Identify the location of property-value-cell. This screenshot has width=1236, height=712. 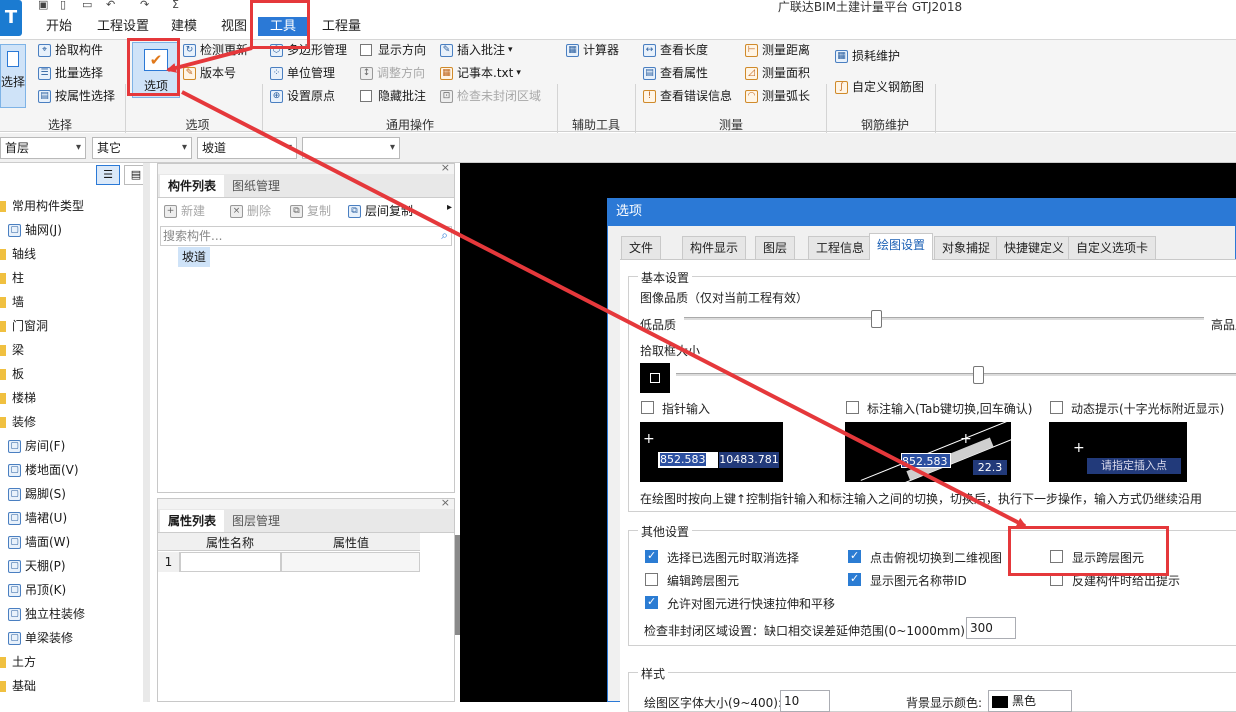
(350, 562).